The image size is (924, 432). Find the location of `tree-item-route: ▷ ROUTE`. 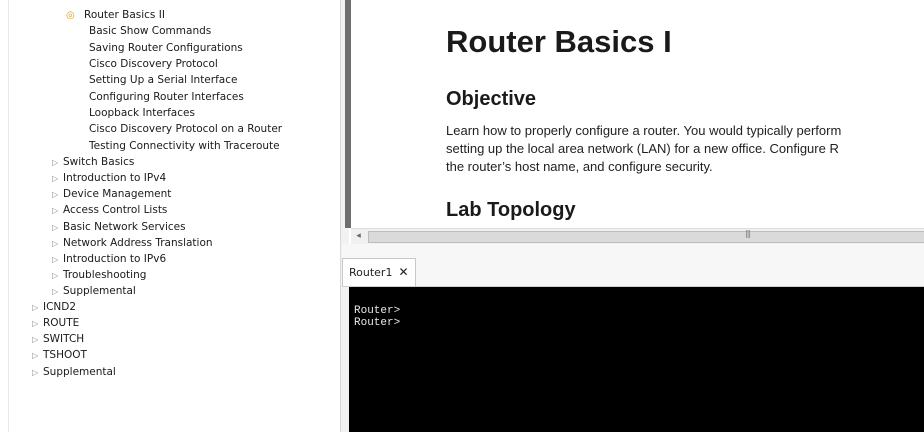

tree-item-route: ▷ ROUTE is located at coordinates (55, 323).